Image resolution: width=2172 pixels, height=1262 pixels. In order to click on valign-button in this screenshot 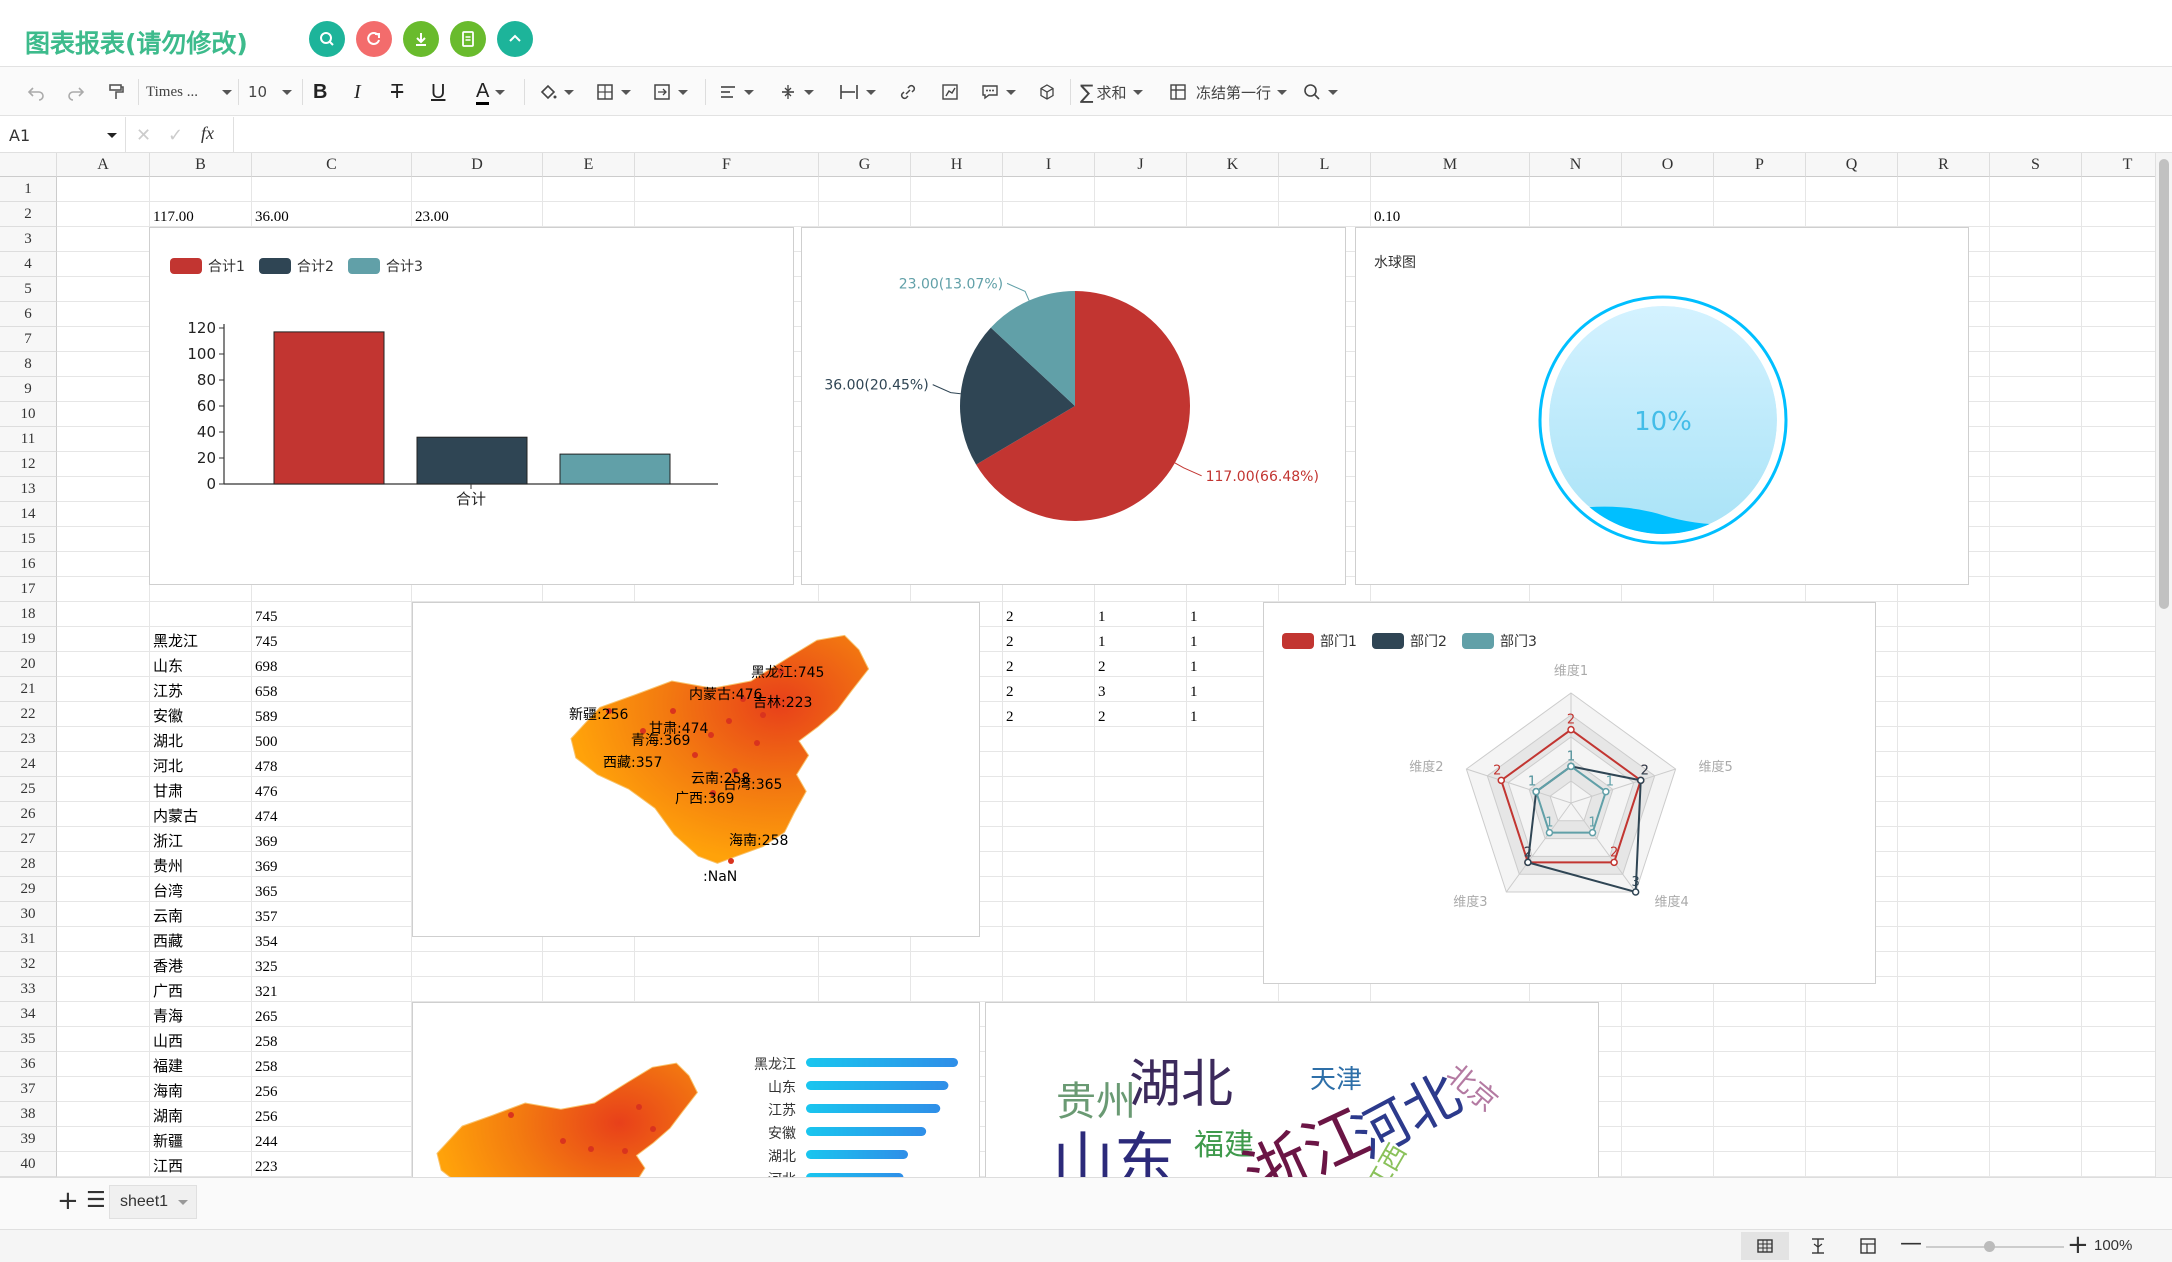, I will do `click(796, 92)`.